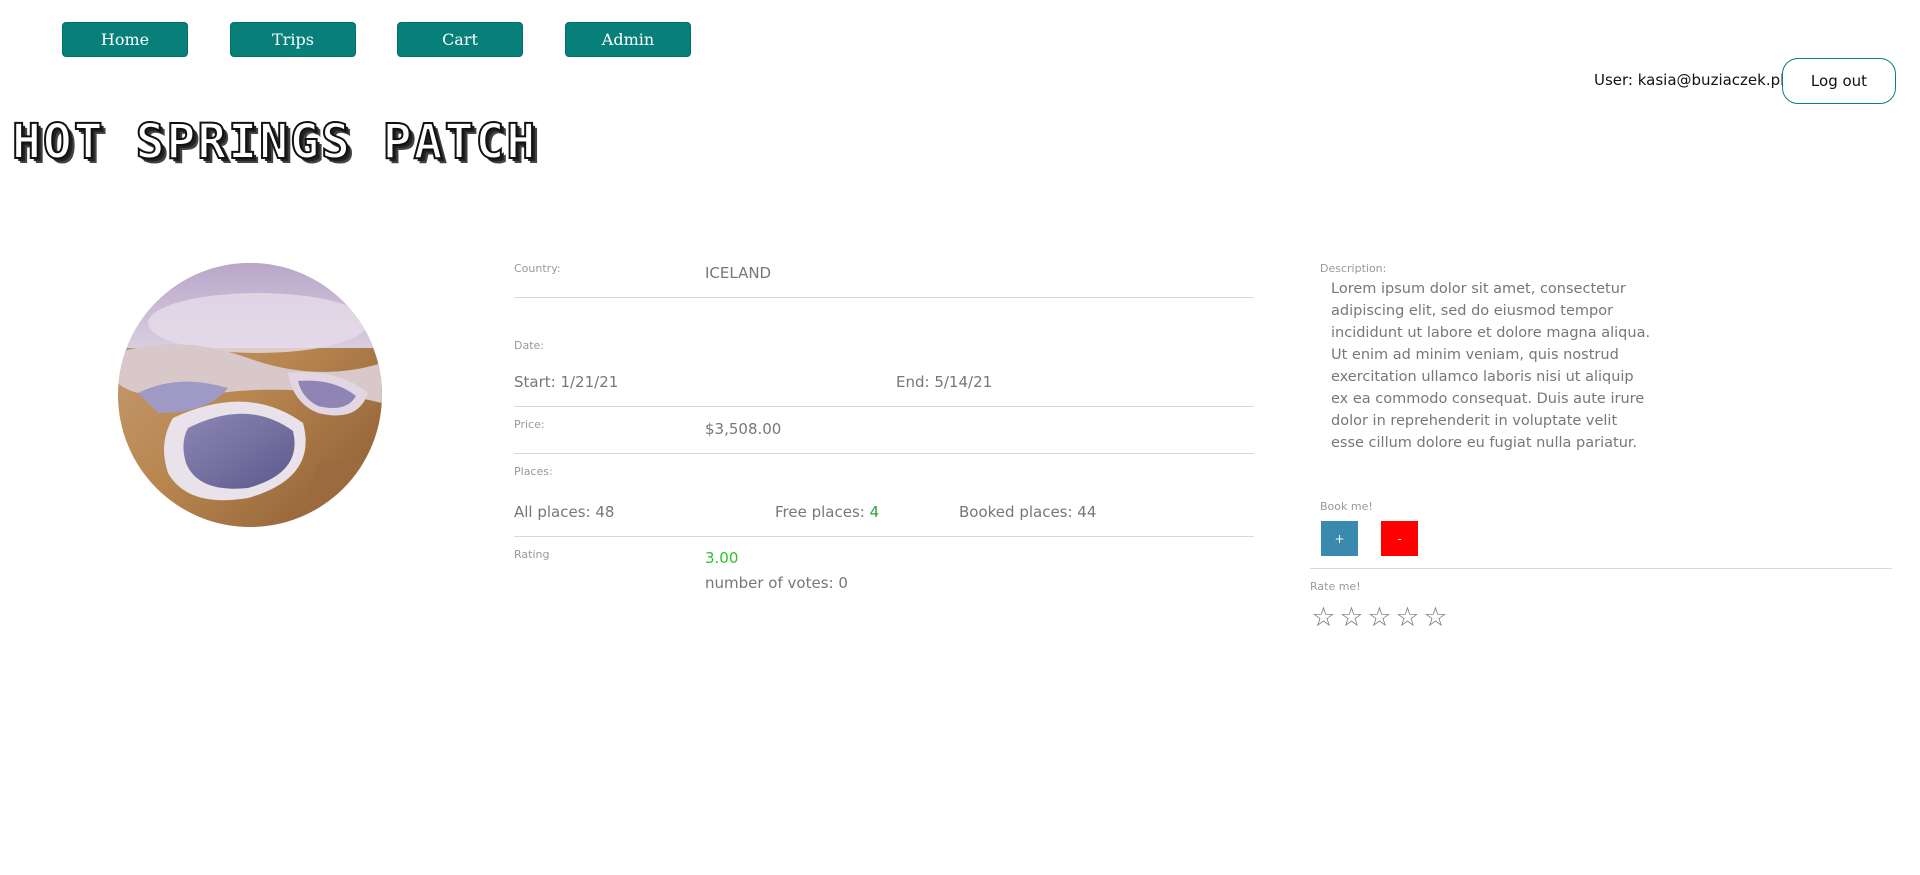 The image size is (1920, 875). I want to click on star-4-icon: ☆, so click(1407, 617).